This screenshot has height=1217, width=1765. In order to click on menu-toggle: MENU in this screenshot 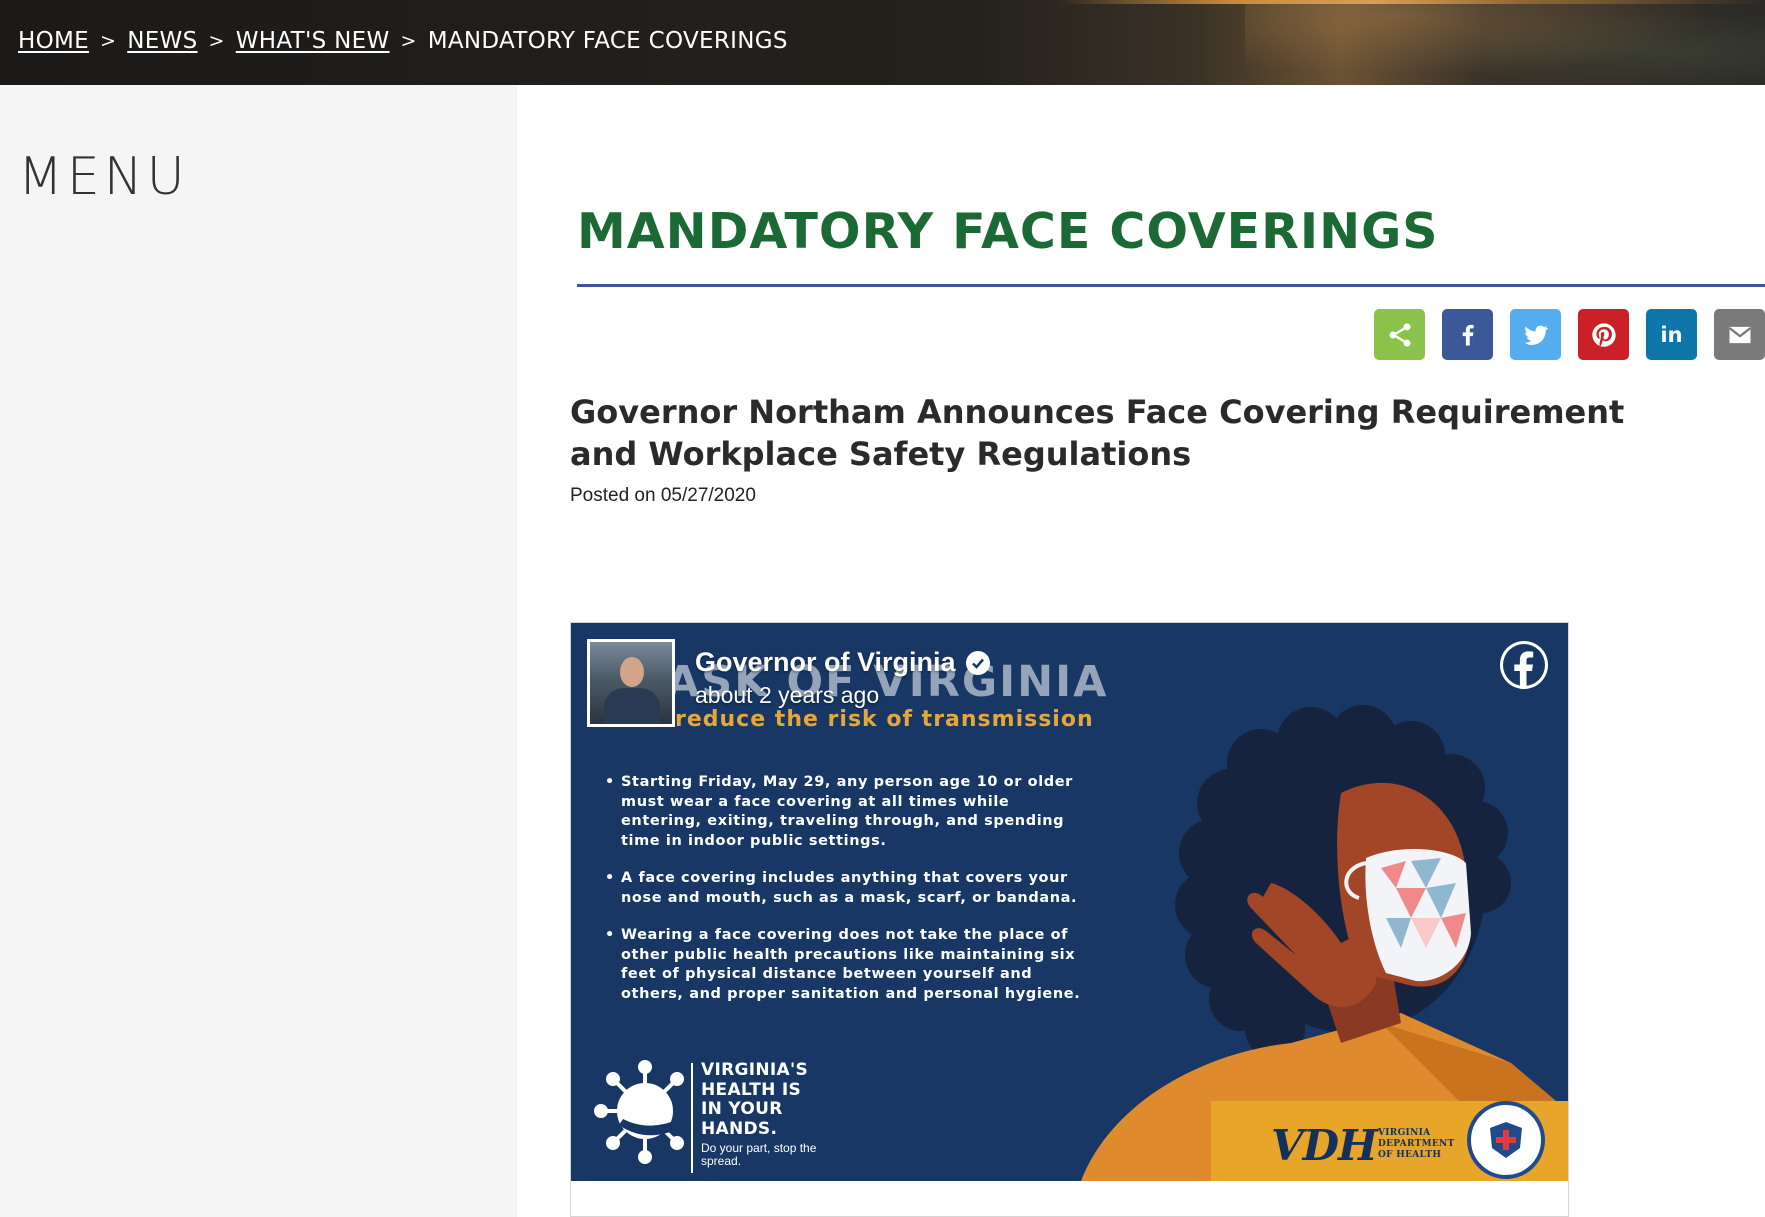, I will do `click(103, 177)`.